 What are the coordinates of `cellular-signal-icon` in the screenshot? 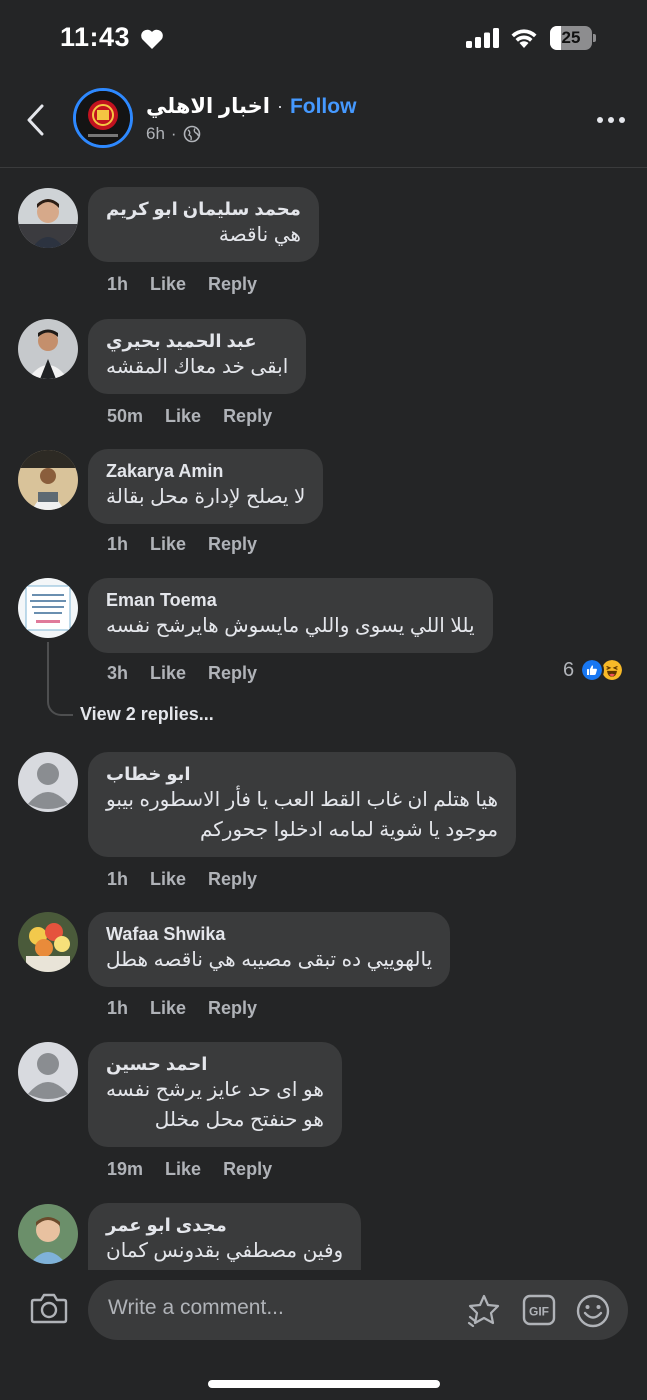 It's located at (482, 38).